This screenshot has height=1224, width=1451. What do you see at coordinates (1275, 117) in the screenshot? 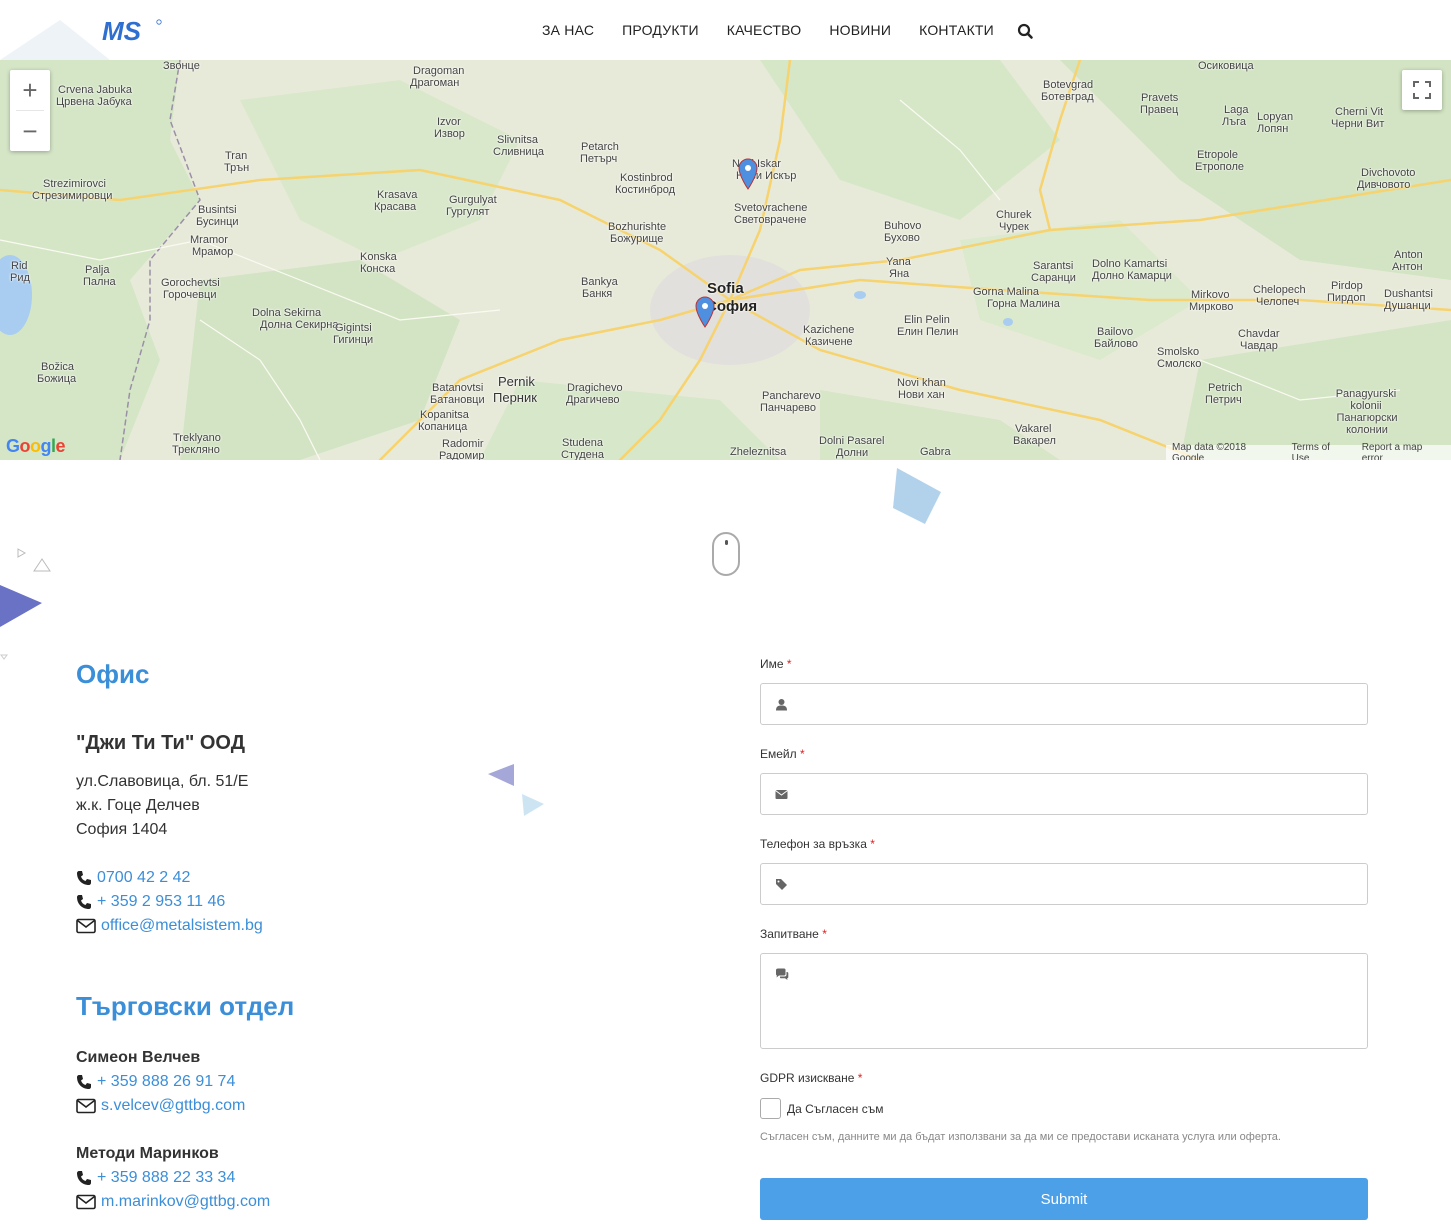
I see `map-label: Lopyan` at bounding box center [1275, 117].